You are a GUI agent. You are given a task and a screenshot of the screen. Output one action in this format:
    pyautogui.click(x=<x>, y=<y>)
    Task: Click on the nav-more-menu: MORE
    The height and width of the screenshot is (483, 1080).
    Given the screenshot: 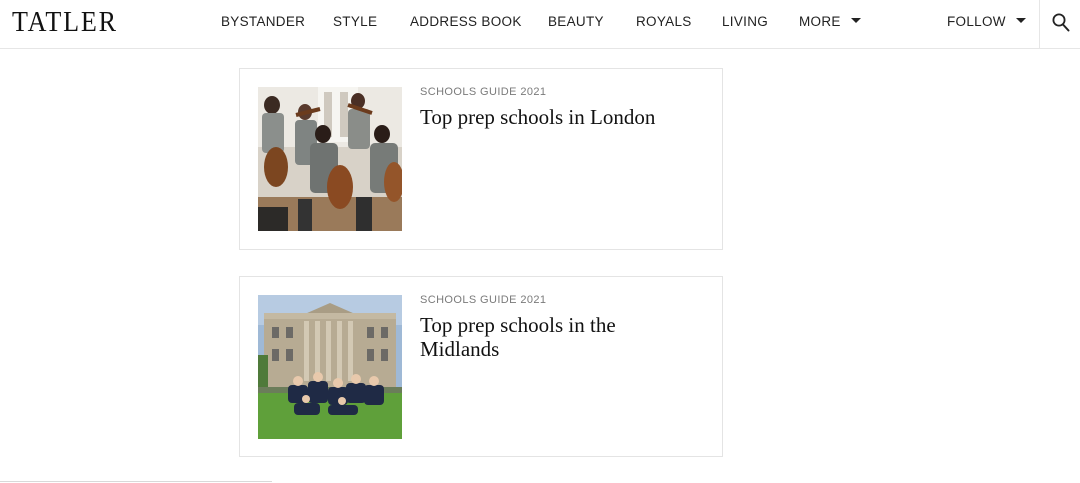 What is the action you would take?
    pyautogui.click(x=830, y=22)
    